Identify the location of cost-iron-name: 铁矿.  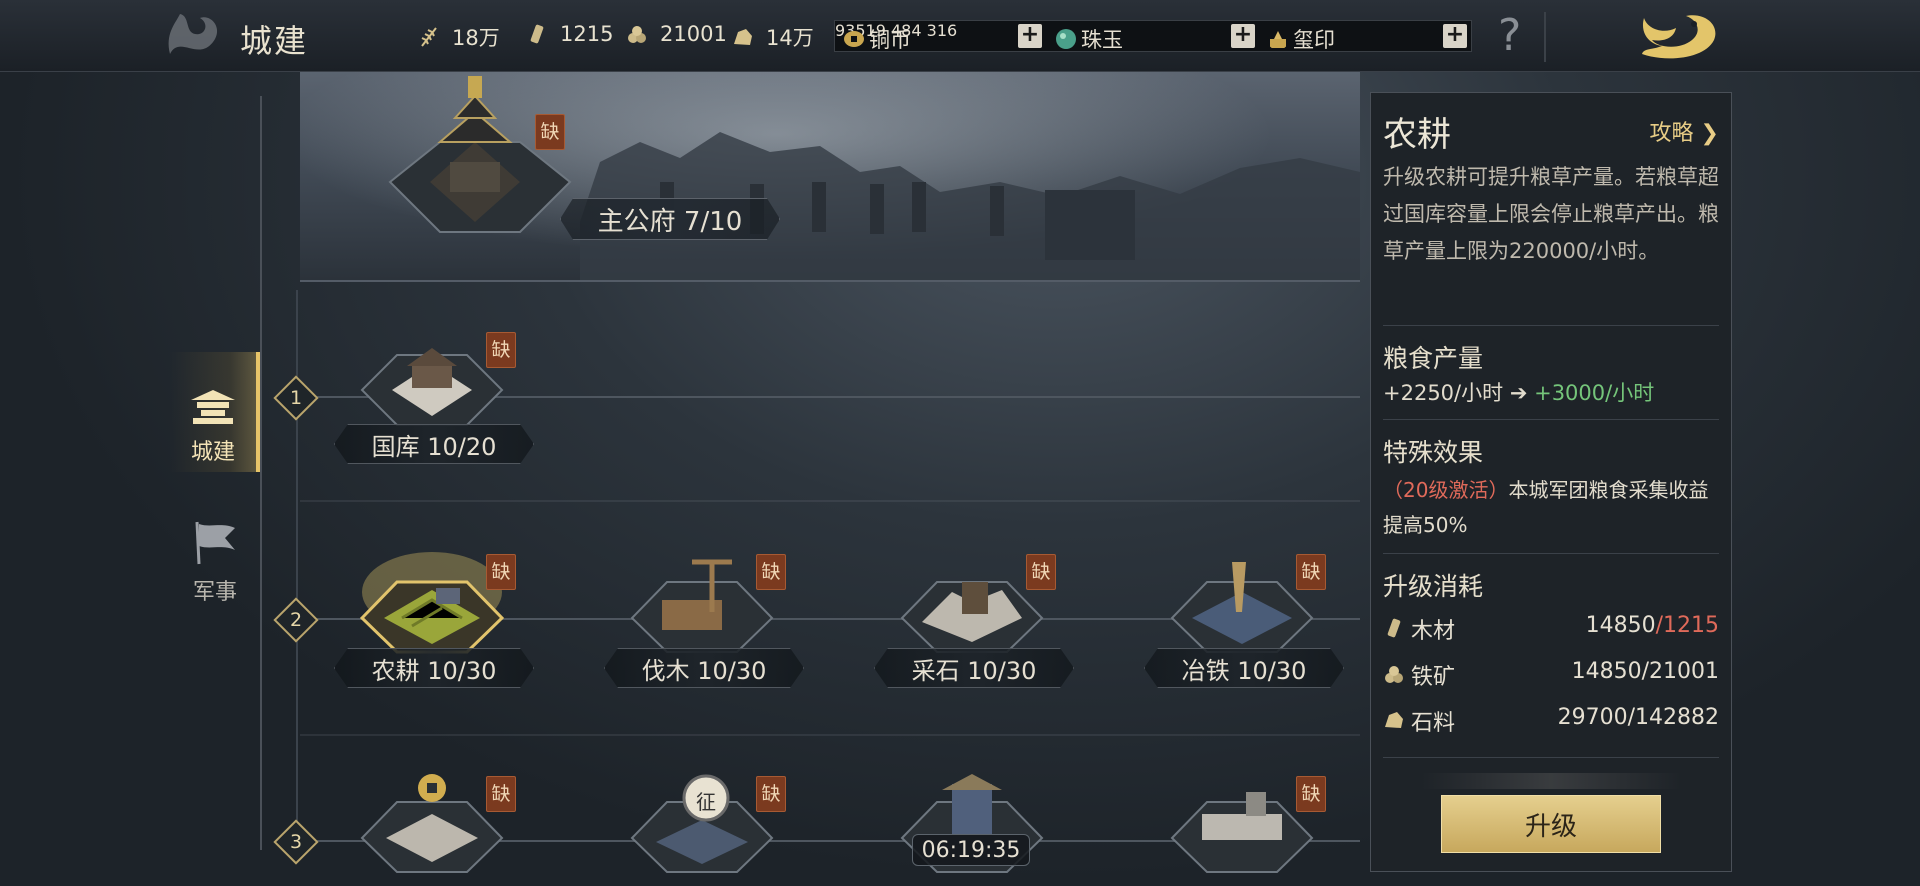
(1433, 677).